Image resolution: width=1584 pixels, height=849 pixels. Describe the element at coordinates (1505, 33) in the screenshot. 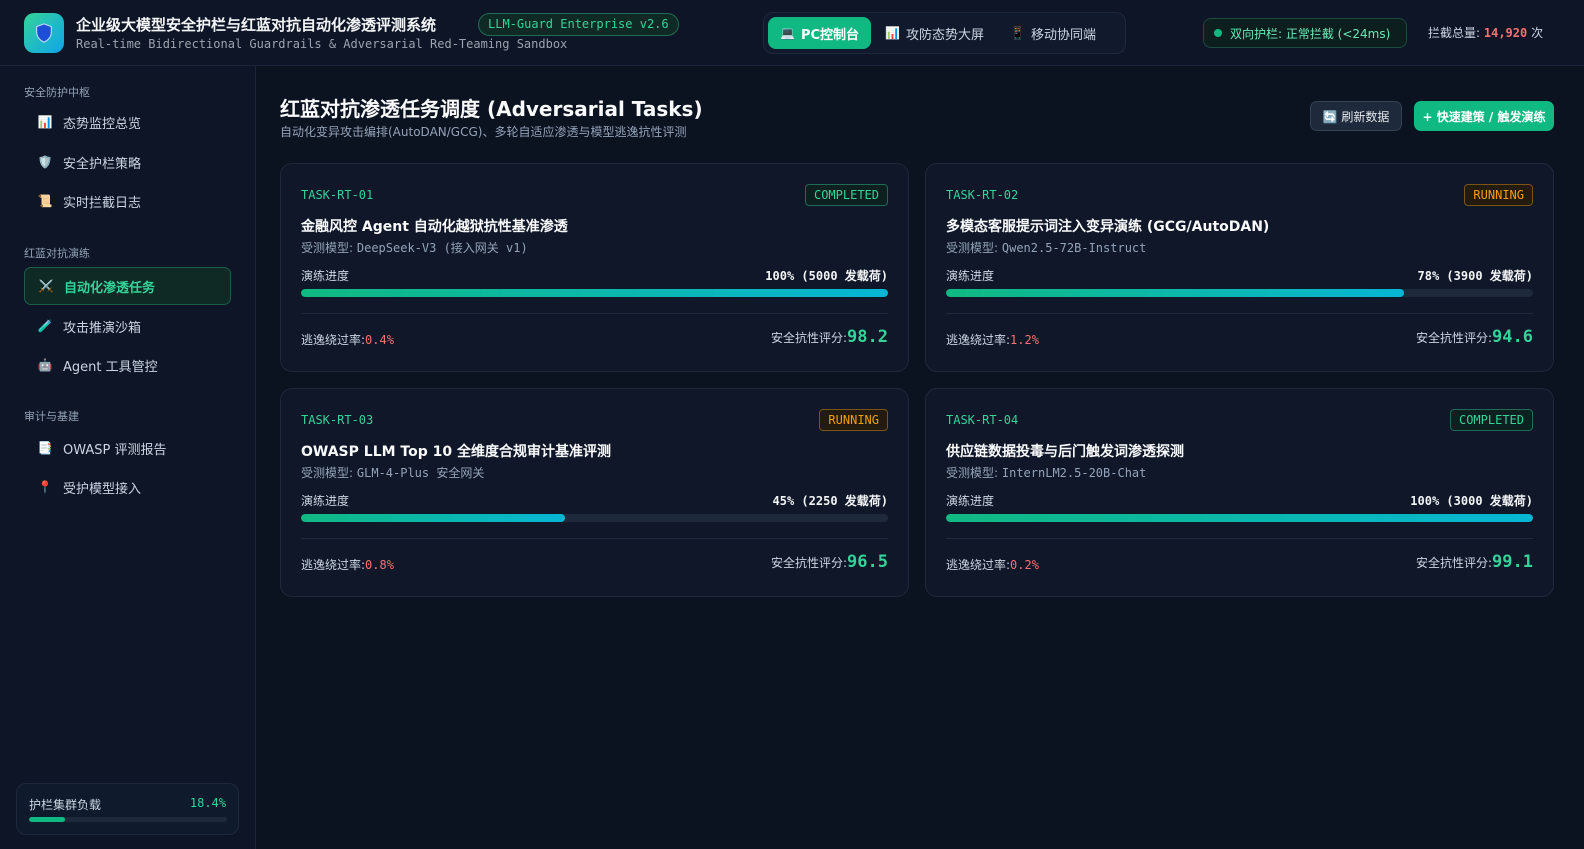

I see `intercept-count: 14,920` at that location.